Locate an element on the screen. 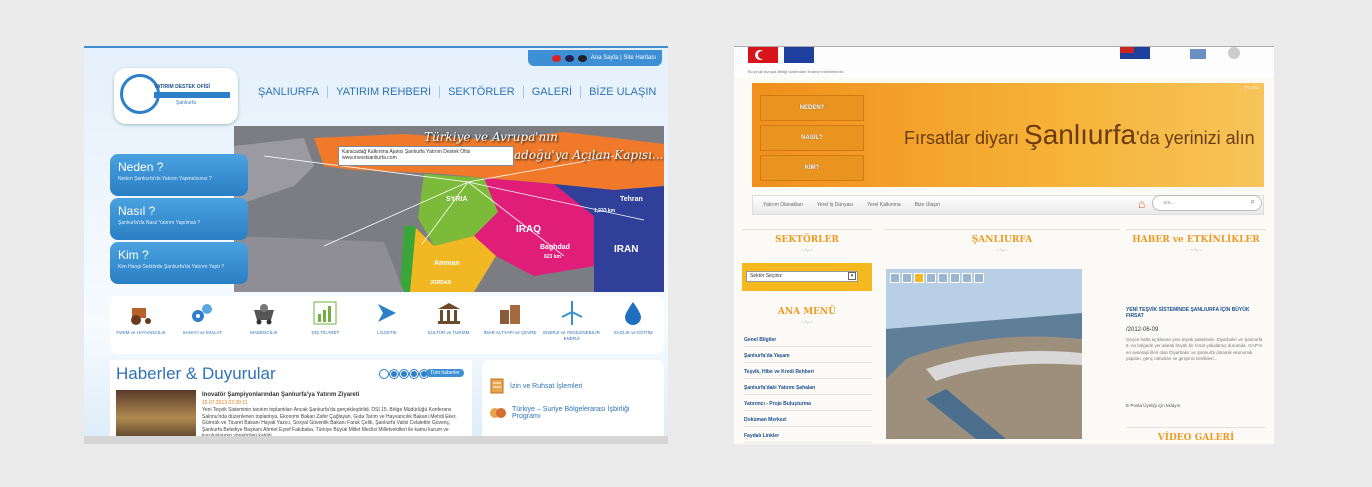 Image resolution: width=1372 pixels, height=487 pixels. sector-madencilik: MADENCİLİK is located at coordinates (264, 318).